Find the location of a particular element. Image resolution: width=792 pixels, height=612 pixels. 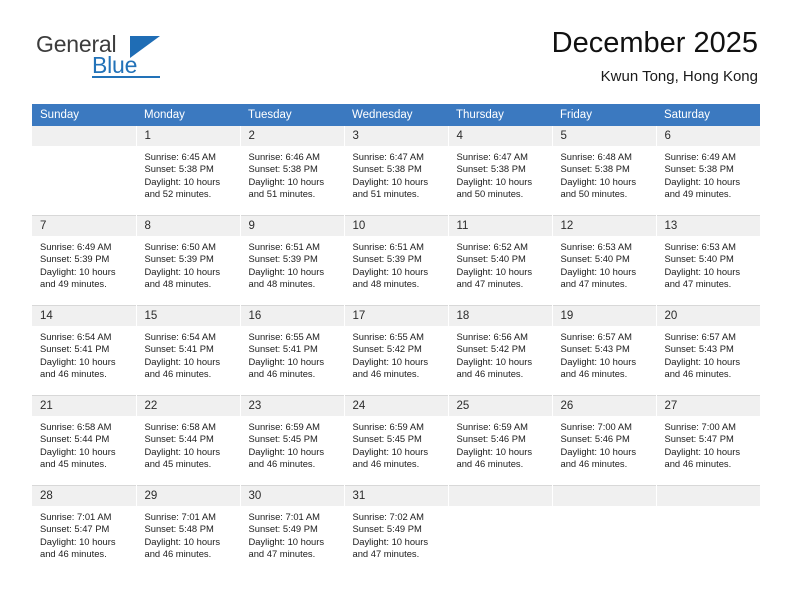

sunrise-text: Sunrise: 6:58 AM is located at coordinates (180, 426).